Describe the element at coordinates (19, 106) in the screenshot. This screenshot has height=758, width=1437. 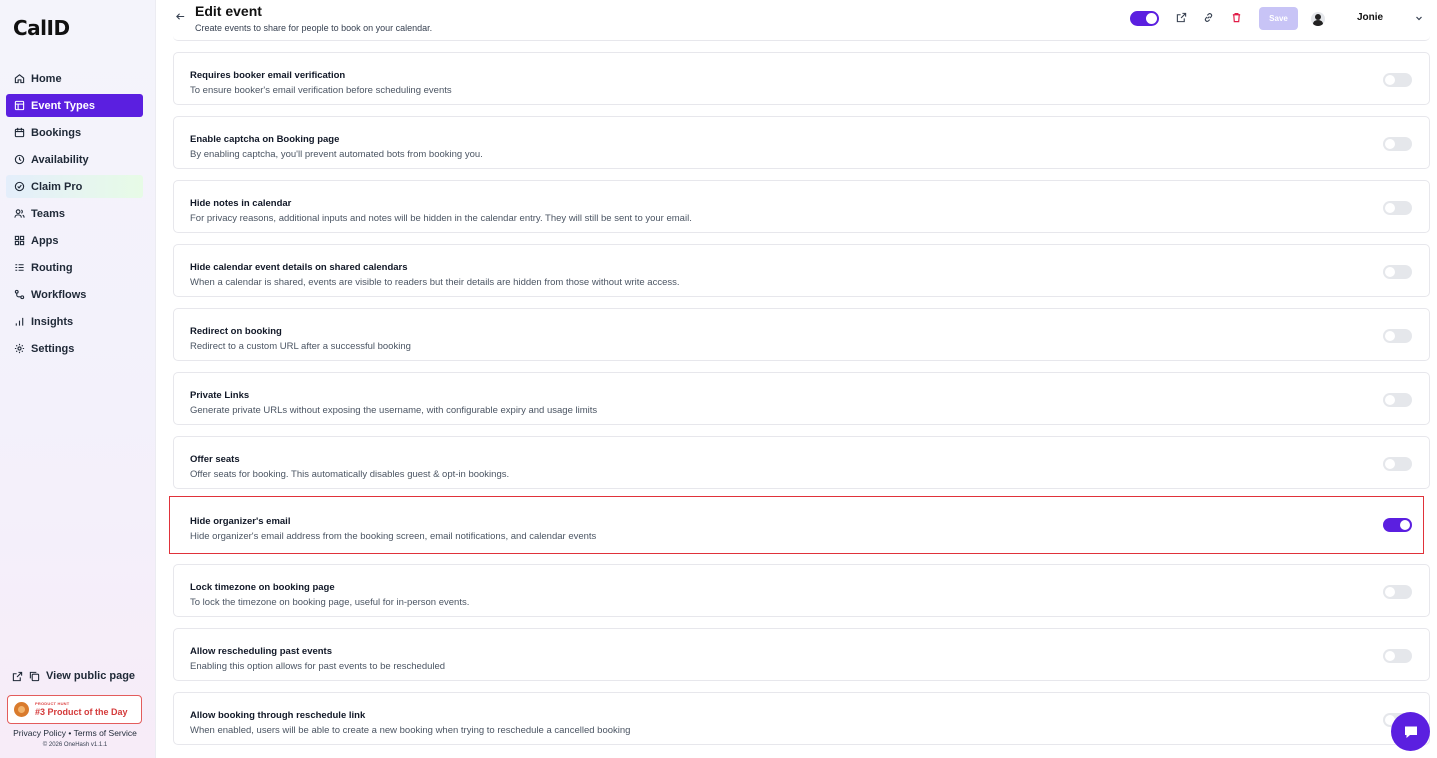
I see `event-types-icon` at that location.